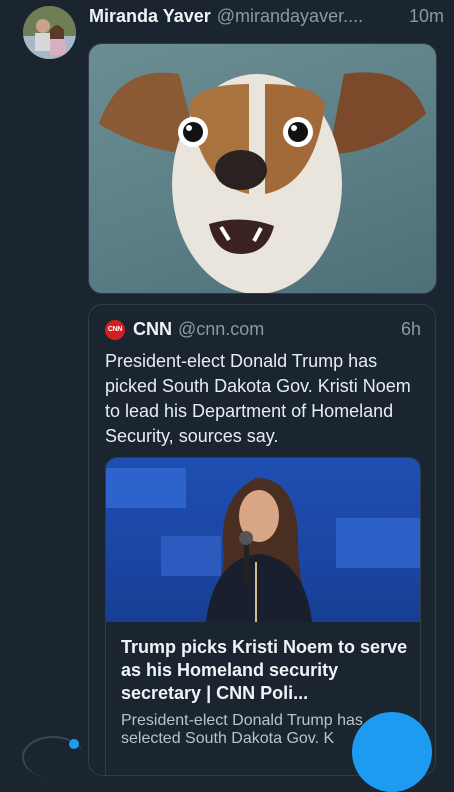  What do you see at coordinates (74, 744) in the screenshot?
I see `unread-indicator-dot` at bounding box center [74, 744].